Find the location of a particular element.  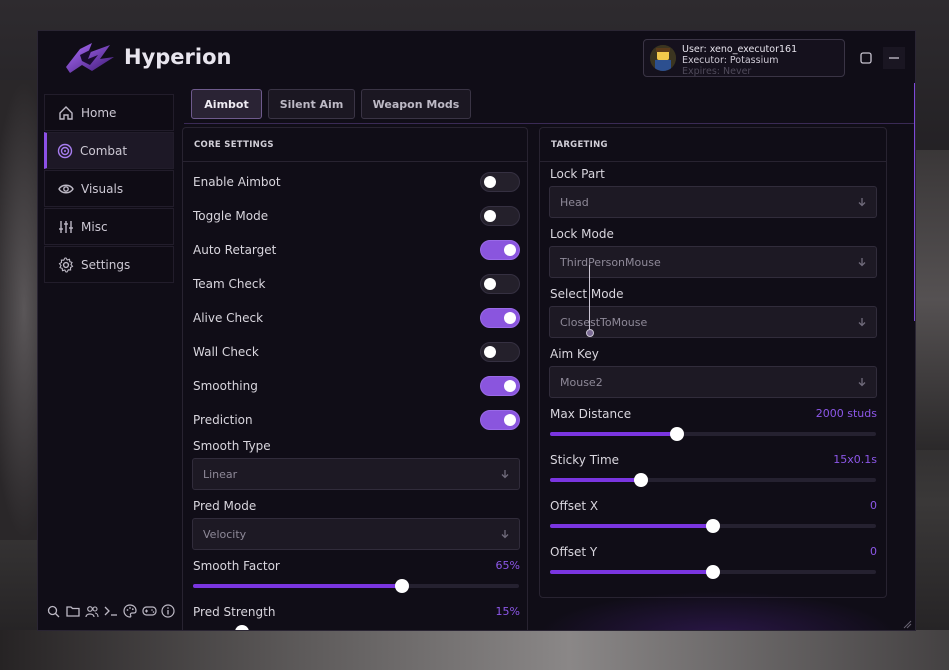

team-check-toggle is located at coordinates (500, 284).